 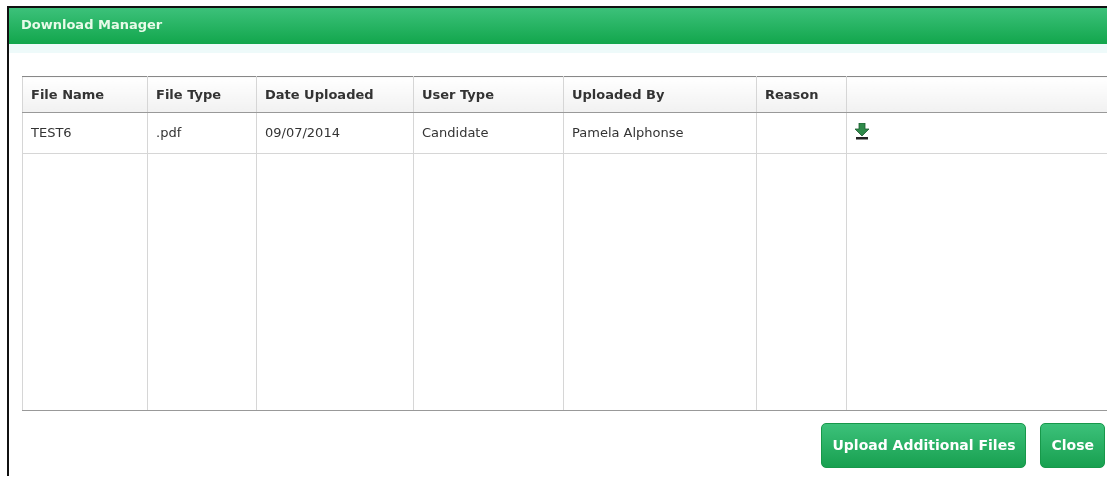 What do you see at coordinates (488, 133) in the screenshot?
I see `table-cell: Candidate` at bounding box center [488, 133].